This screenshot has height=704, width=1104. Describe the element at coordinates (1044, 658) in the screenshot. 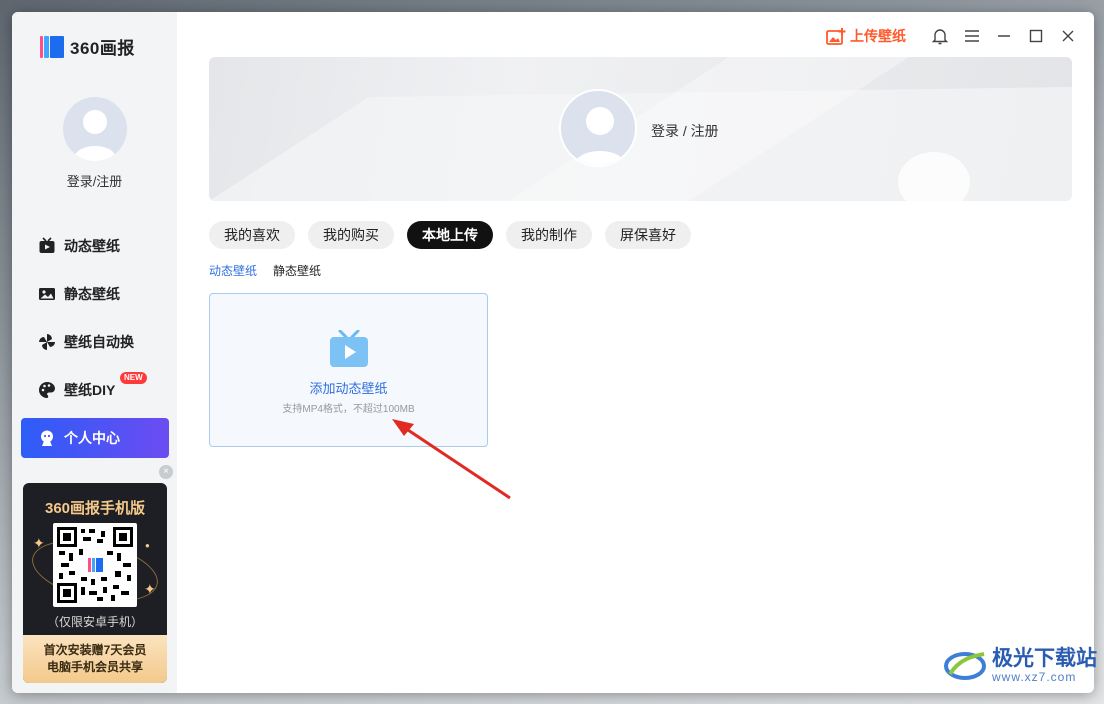

I see `watermark-title: 极光下载站` at that location.